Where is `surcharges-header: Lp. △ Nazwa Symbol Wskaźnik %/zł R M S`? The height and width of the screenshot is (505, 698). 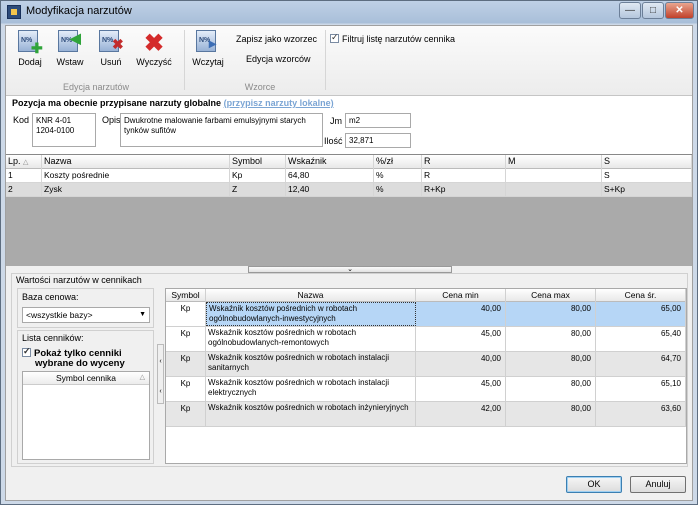
surcharges-header: Lp. △ Nazwa Symbol Wskaźnik %/zł R M S is located at coordinates (349, 162).